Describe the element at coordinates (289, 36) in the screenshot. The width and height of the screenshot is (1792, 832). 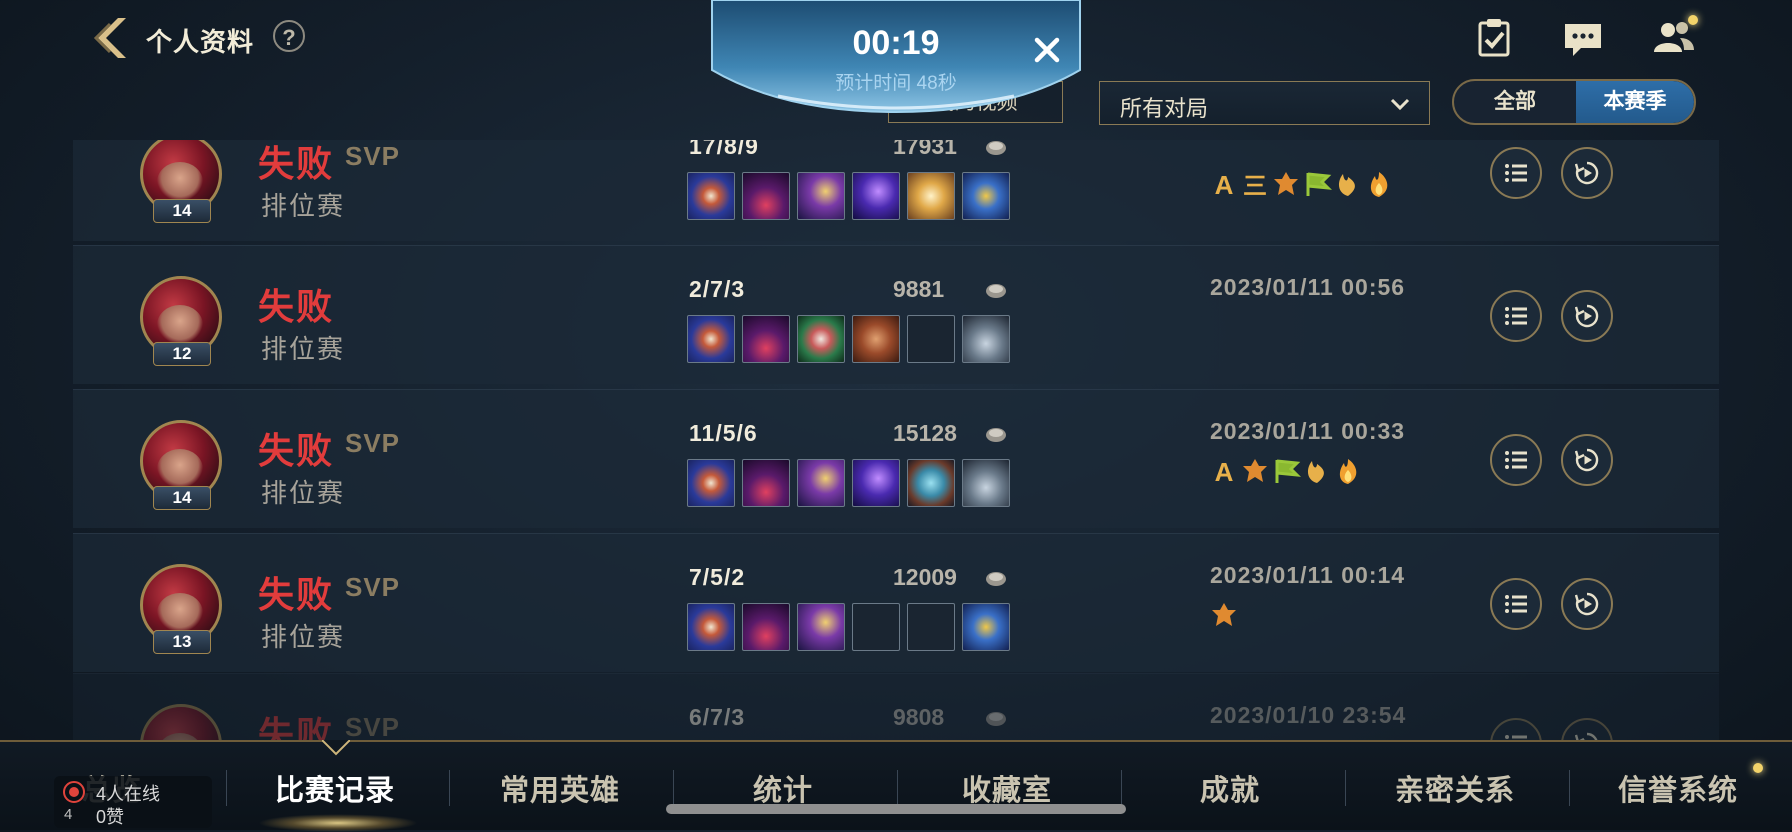
I see `help-icon: ?` at that location.